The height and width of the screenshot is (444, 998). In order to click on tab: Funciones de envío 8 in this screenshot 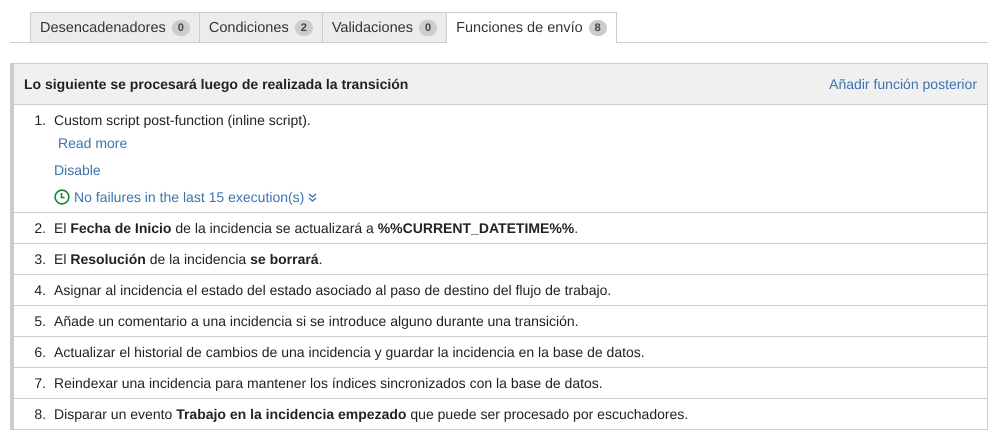, I will do `click(531, 27)`.